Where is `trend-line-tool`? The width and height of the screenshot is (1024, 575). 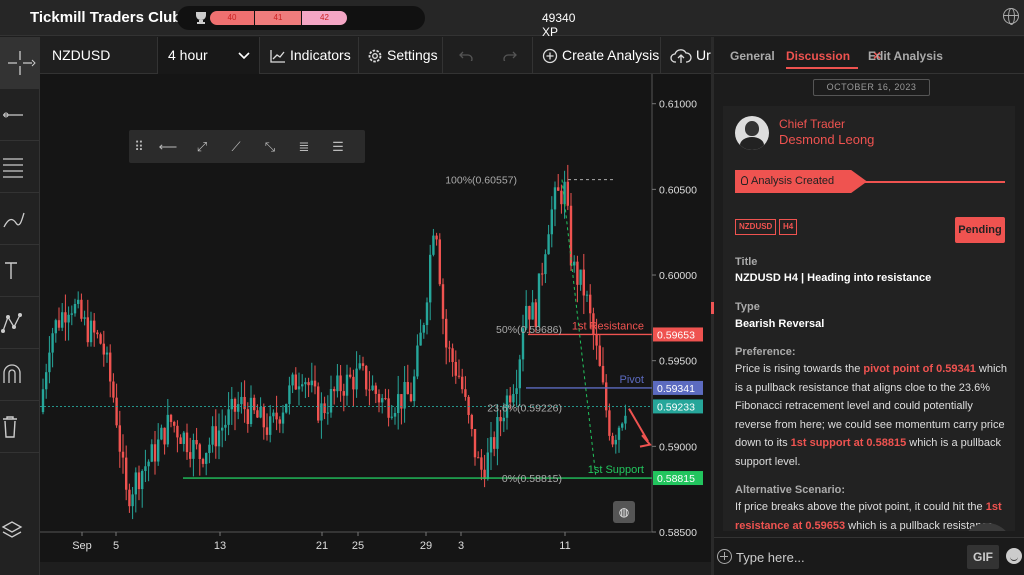 trend-line-tool is located at coordinates (20, 115).